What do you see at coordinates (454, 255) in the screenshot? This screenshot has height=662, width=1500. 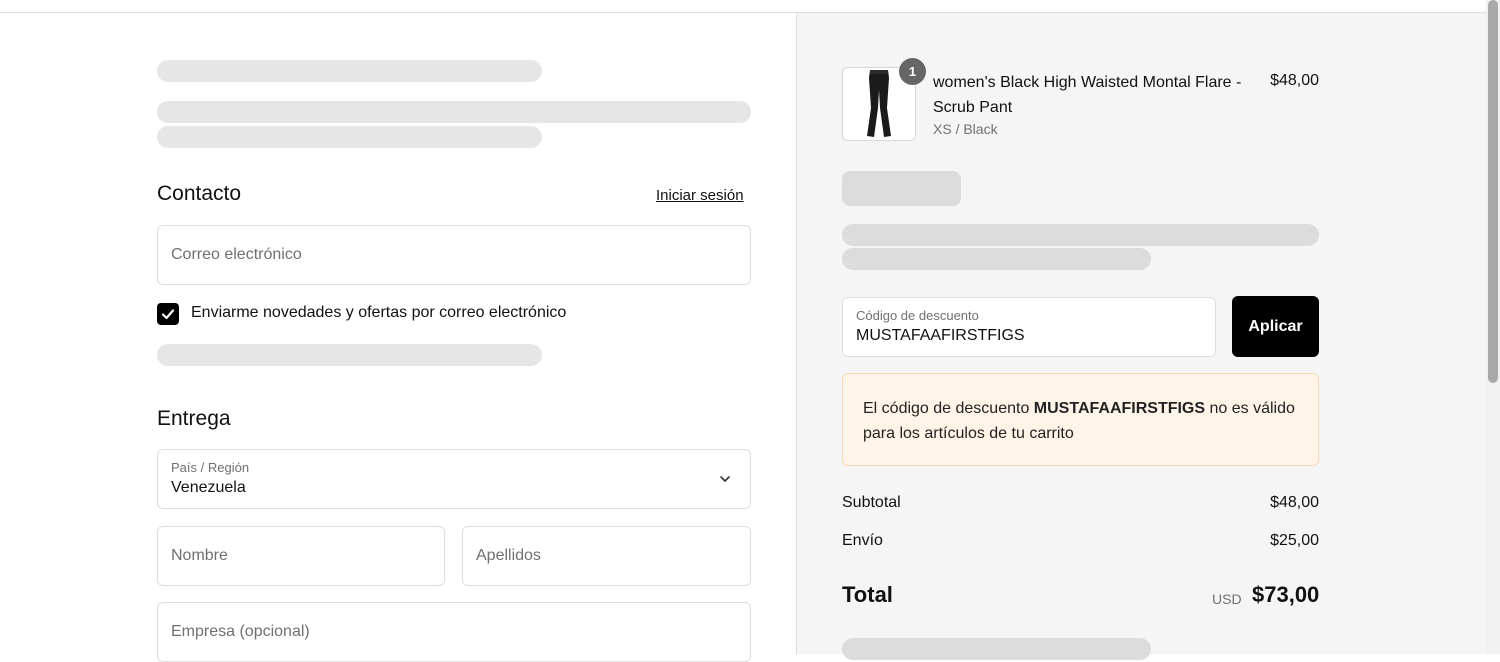 I see `email-field: Correo electrónico` at bounding box center [454, 255].